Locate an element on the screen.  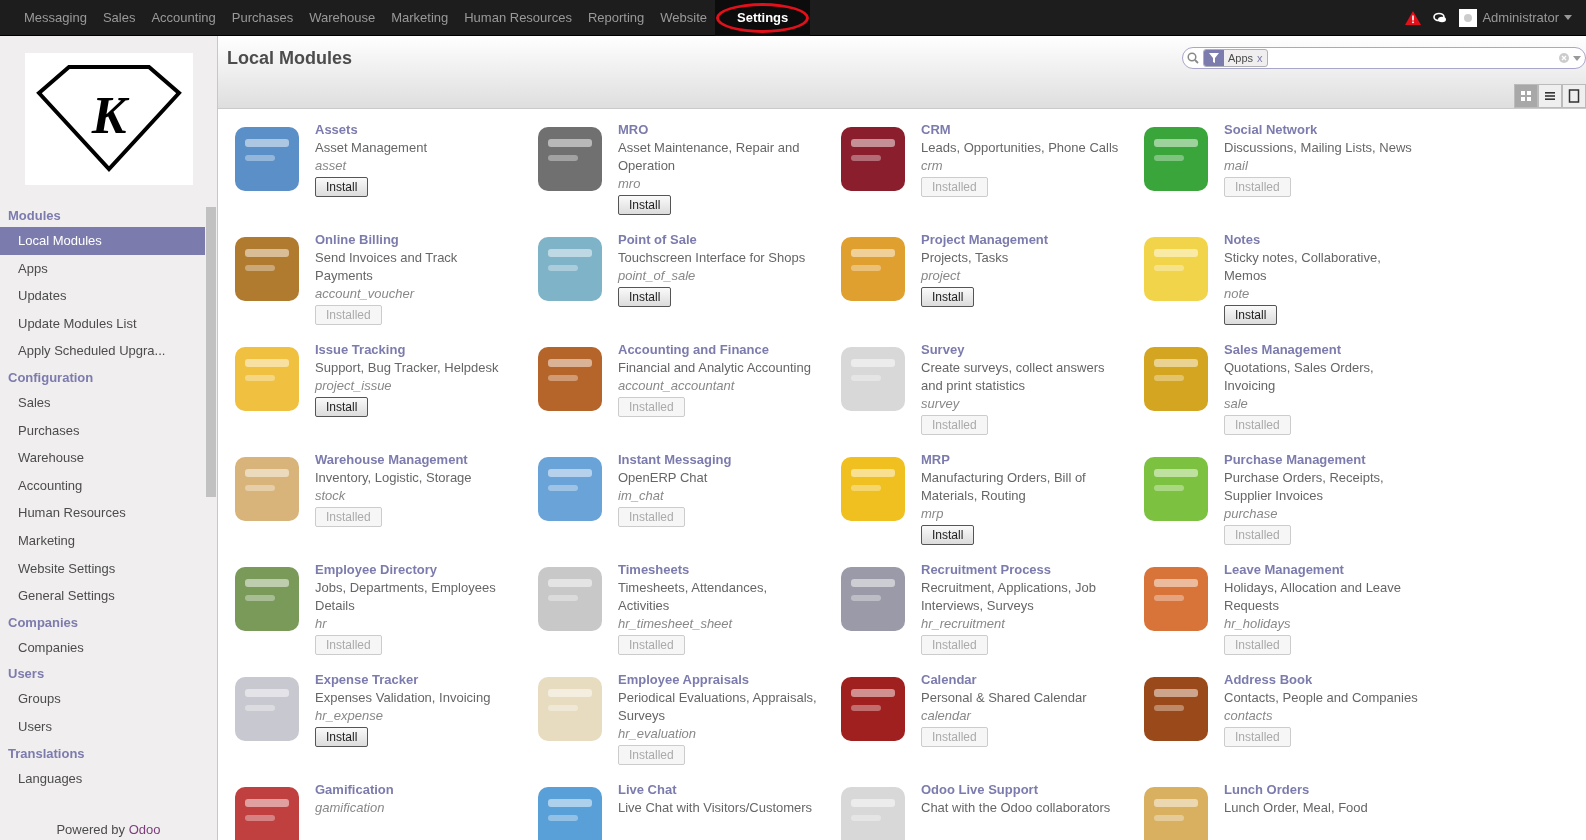
menu-item: Accounting is located at coordinates (183, 18).